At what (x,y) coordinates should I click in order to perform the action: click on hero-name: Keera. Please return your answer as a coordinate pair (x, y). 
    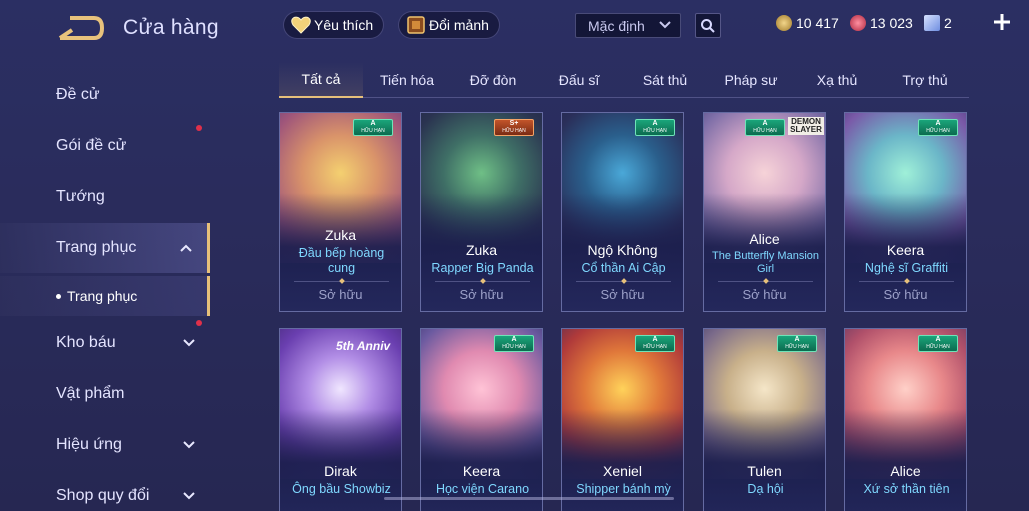
    Looking at the image, I should click on (481, 471).